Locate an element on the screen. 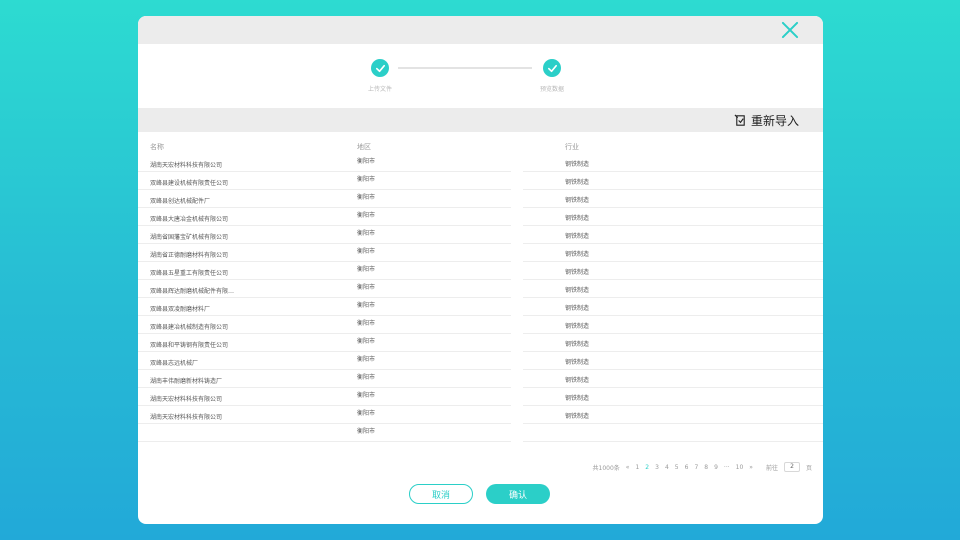 This screenshot has height=540, width=960. reimport-label: 重新导入 is located at coordinates (774, 121).